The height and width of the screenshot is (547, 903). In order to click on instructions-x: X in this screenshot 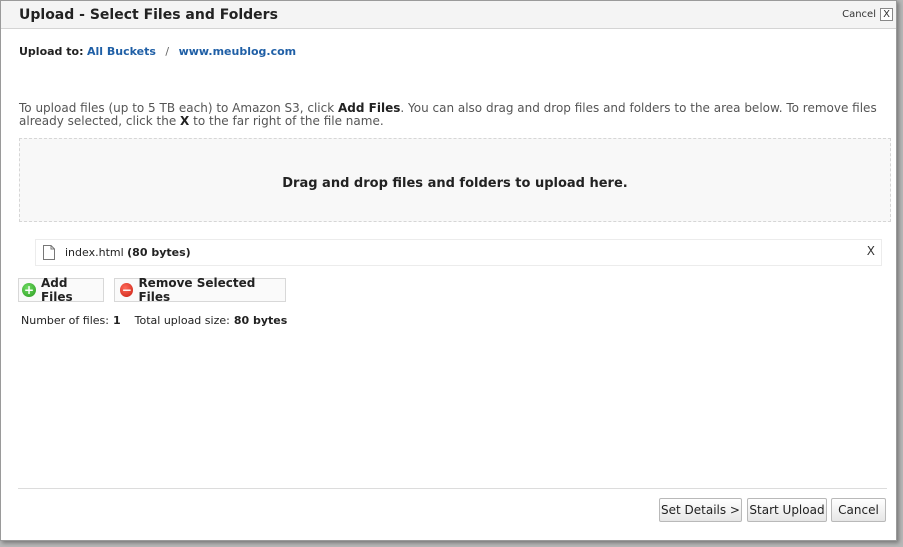, I will do `click(185, 121)`.